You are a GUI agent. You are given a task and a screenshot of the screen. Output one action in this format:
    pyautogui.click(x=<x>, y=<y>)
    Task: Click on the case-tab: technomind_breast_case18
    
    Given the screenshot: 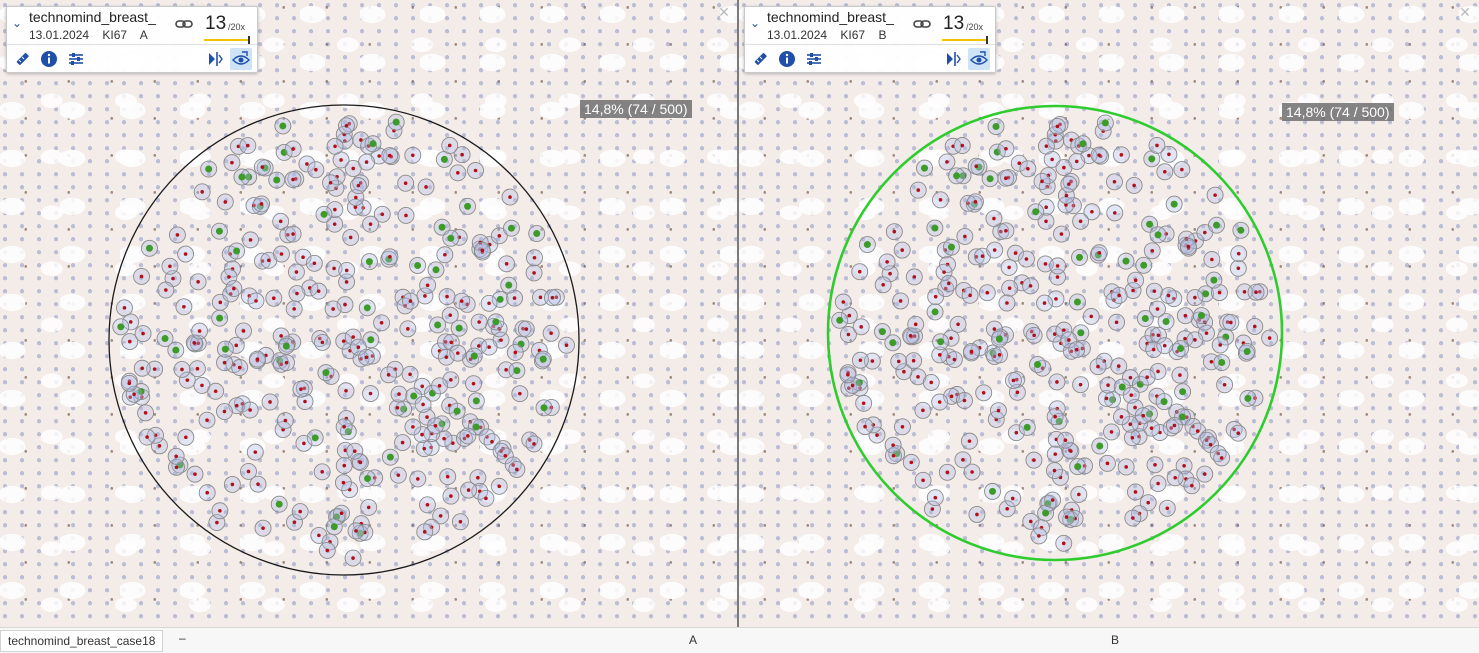 What is the action you would take?
    pyautogui.click(x=82, y=641)
    